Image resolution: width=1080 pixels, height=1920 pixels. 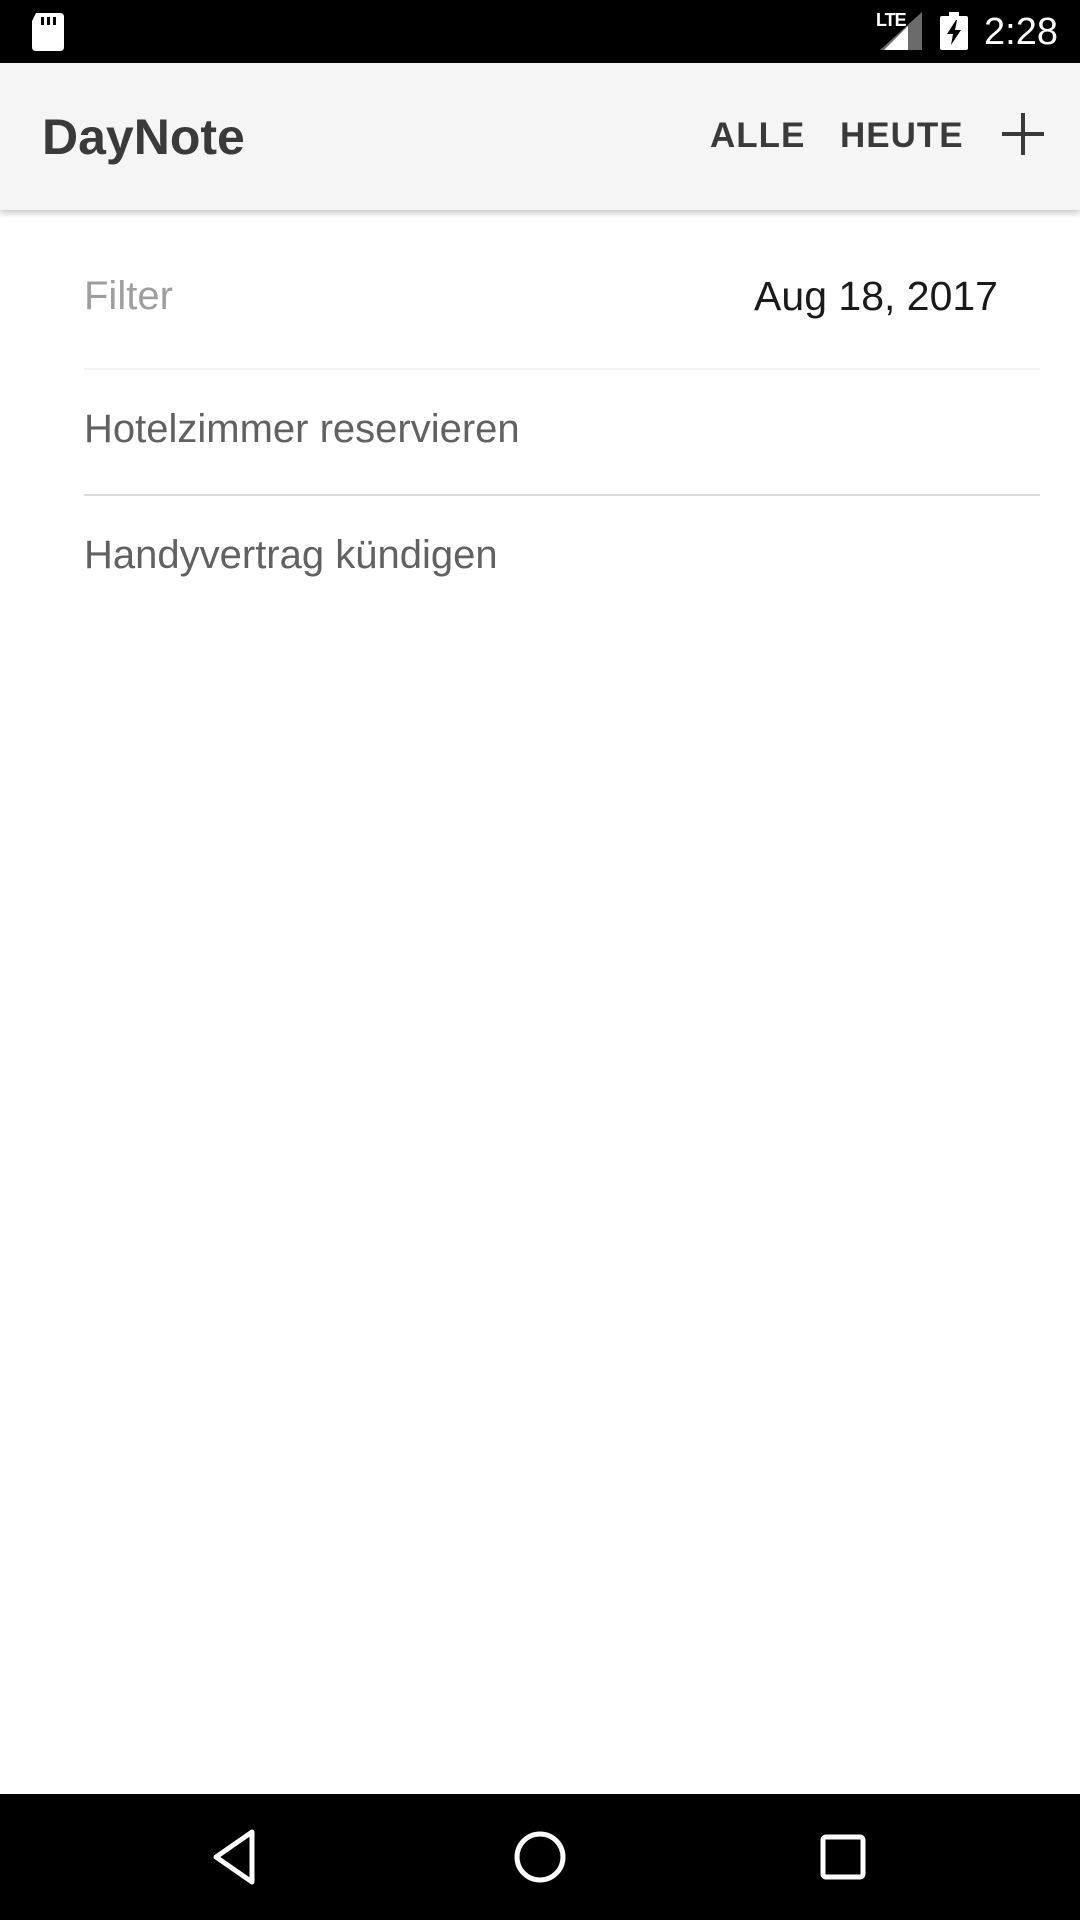 I want to click on status-clock: 2:28, so click(x=1021, y=32).